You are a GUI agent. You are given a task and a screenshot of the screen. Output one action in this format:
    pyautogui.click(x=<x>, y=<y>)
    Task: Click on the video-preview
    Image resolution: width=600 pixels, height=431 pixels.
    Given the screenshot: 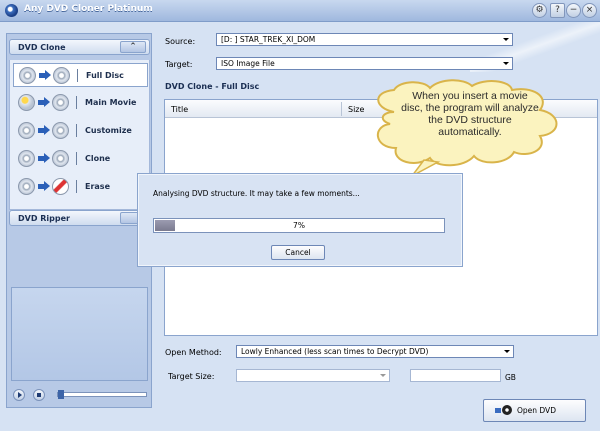 What is the action you would take?
    pyautogui.click(x=79, y=334)
    